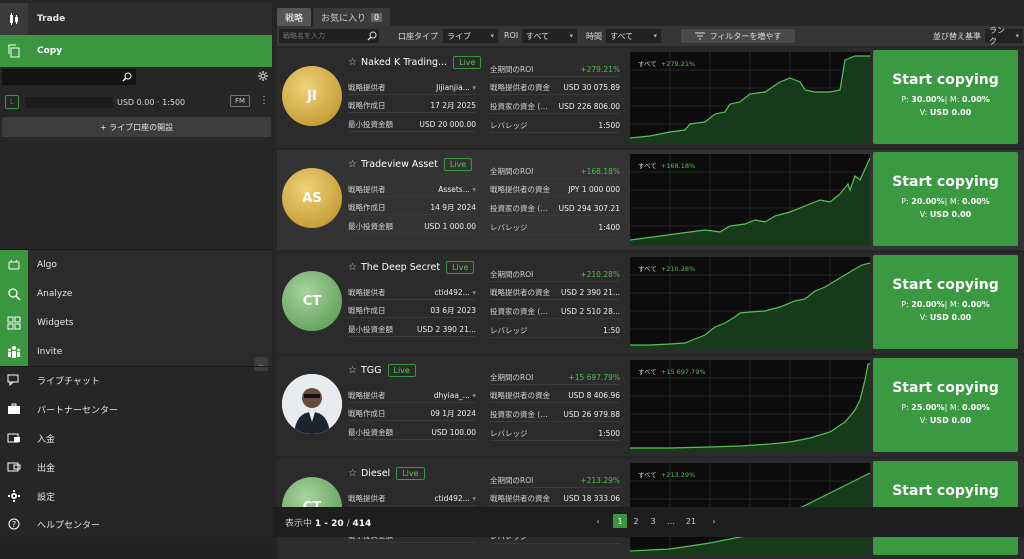  Describe the element at coordinates (136, 264) in the screenshot. I see `nav-algo: Algo` at that location.